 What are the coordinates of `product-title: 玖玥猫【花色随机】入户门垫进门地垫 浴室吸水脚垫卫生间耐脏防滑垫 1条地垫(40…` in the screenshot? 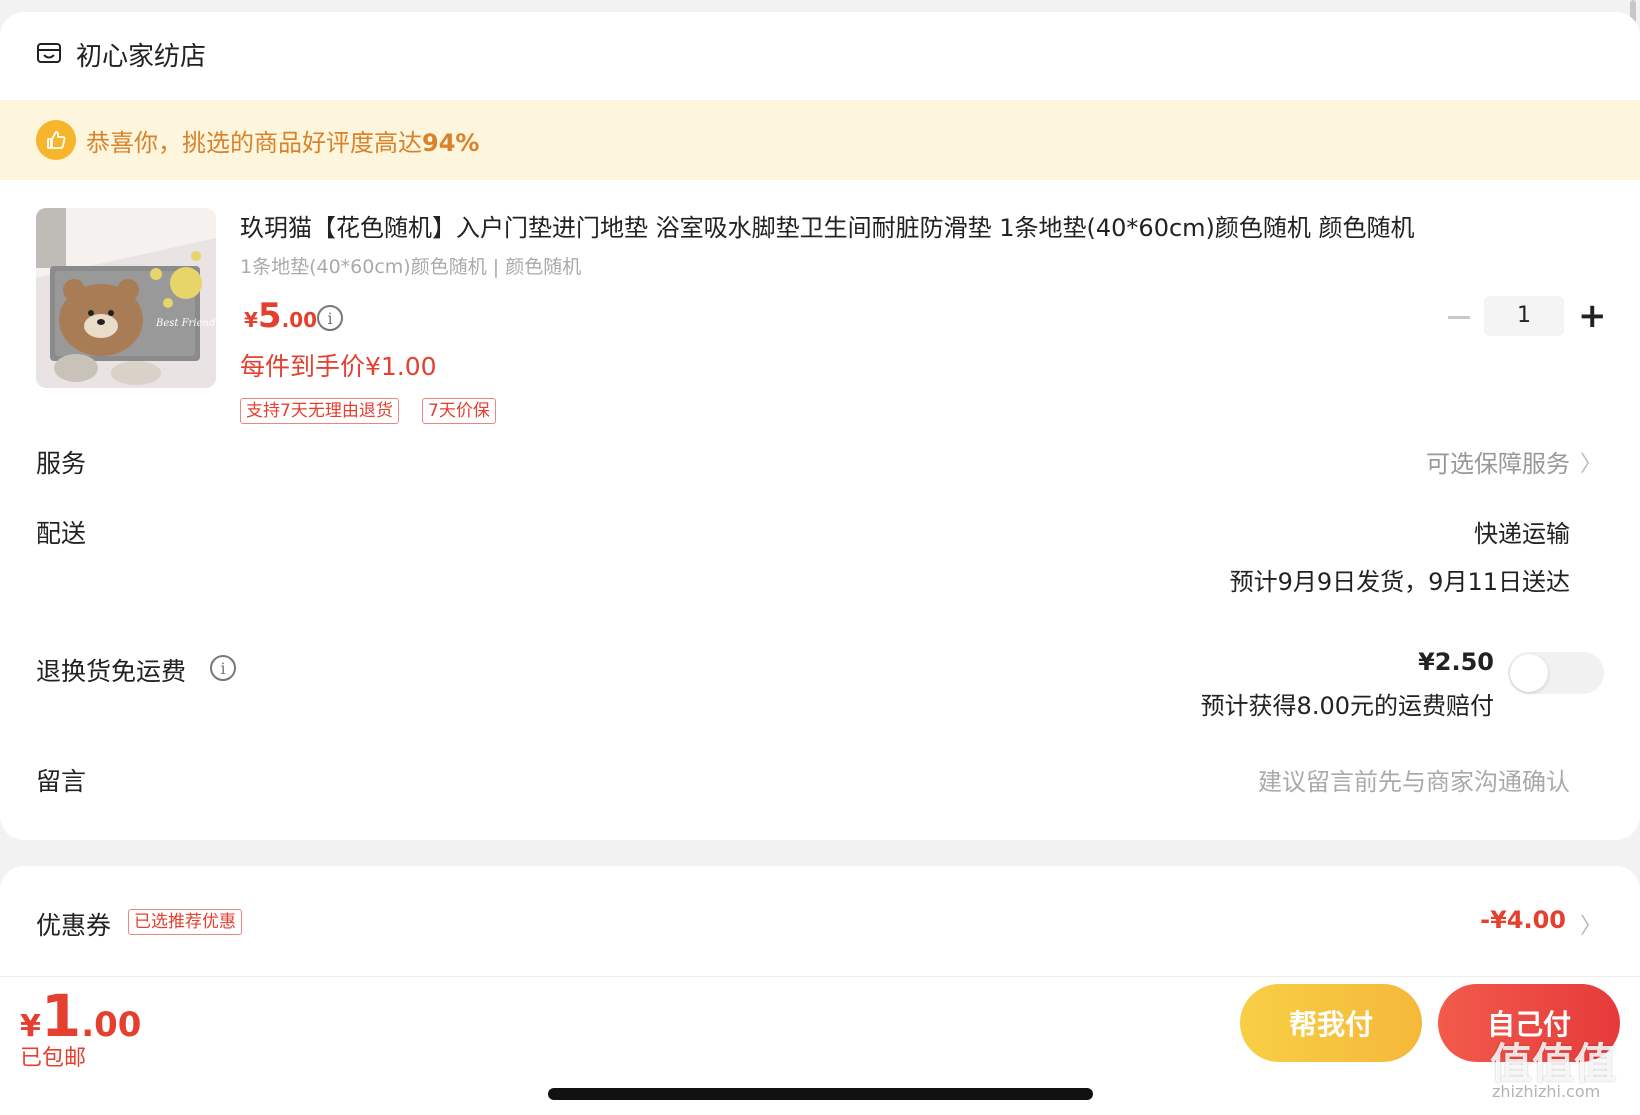 It's located at (827, 225).